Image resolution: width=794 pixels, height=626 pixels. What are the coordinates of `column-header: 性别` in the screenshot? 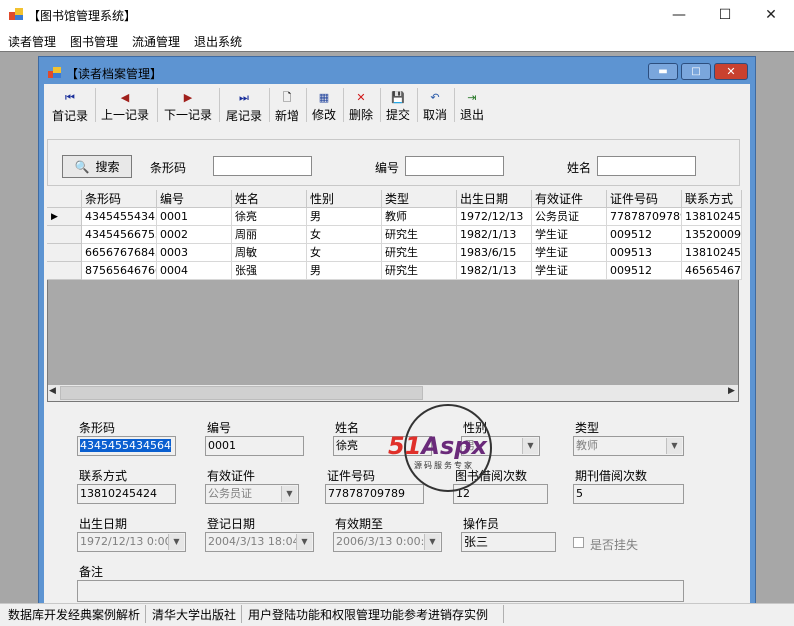 It's located at (344, 199).